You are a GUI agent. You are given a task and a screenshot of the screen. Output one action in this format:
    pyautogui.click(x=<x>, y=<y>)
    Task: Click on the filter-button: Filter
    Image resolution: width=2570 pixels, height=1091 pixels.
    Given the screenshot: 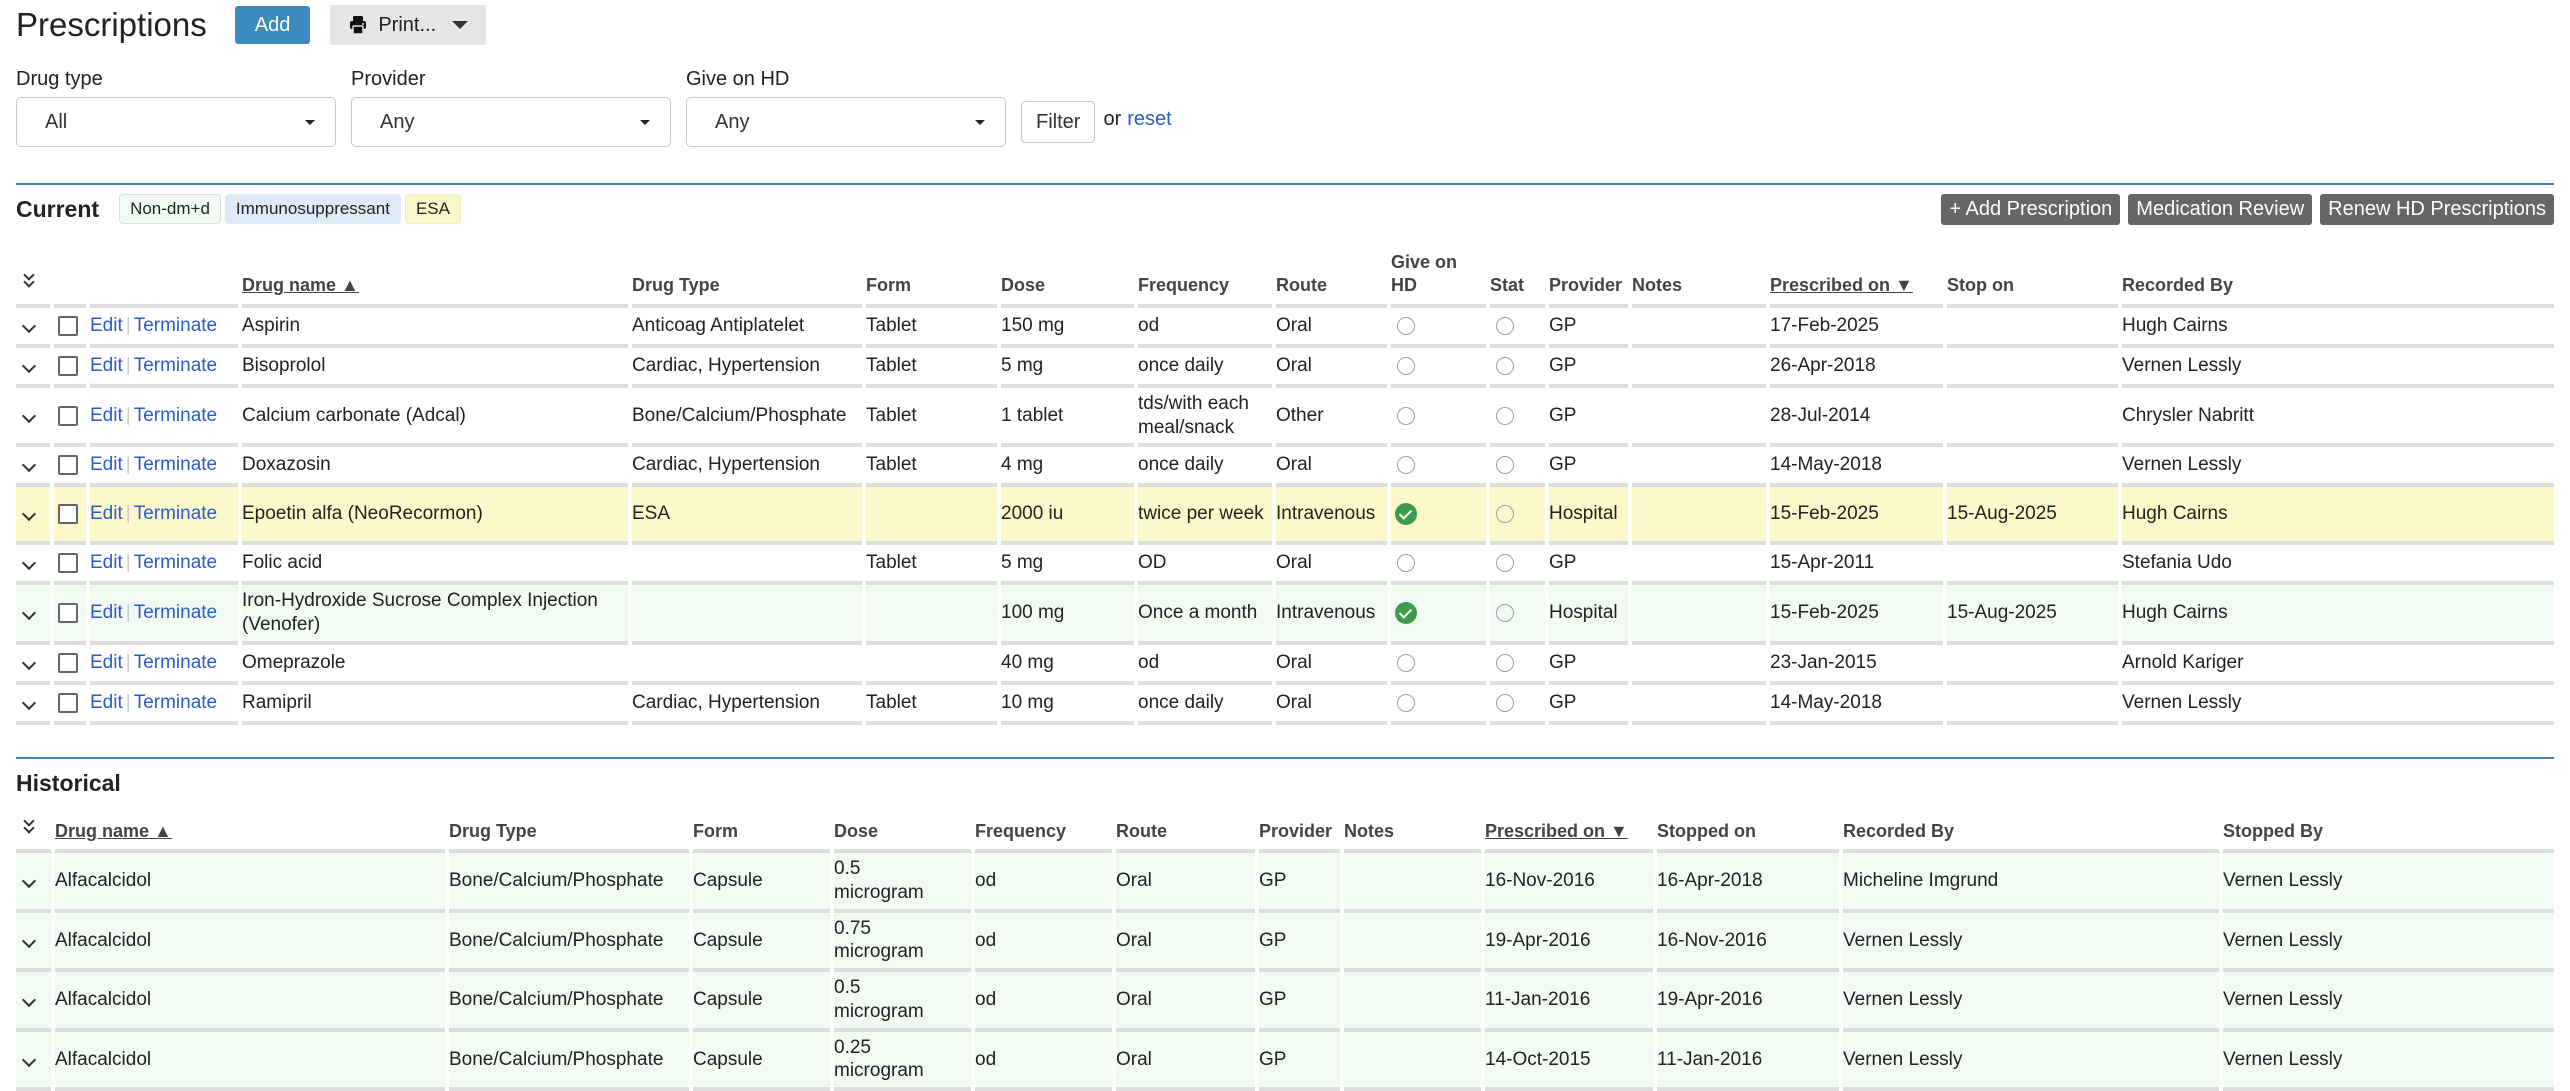 What is the action you would take?
    pyautogui.click(x=1058, y=122)
    